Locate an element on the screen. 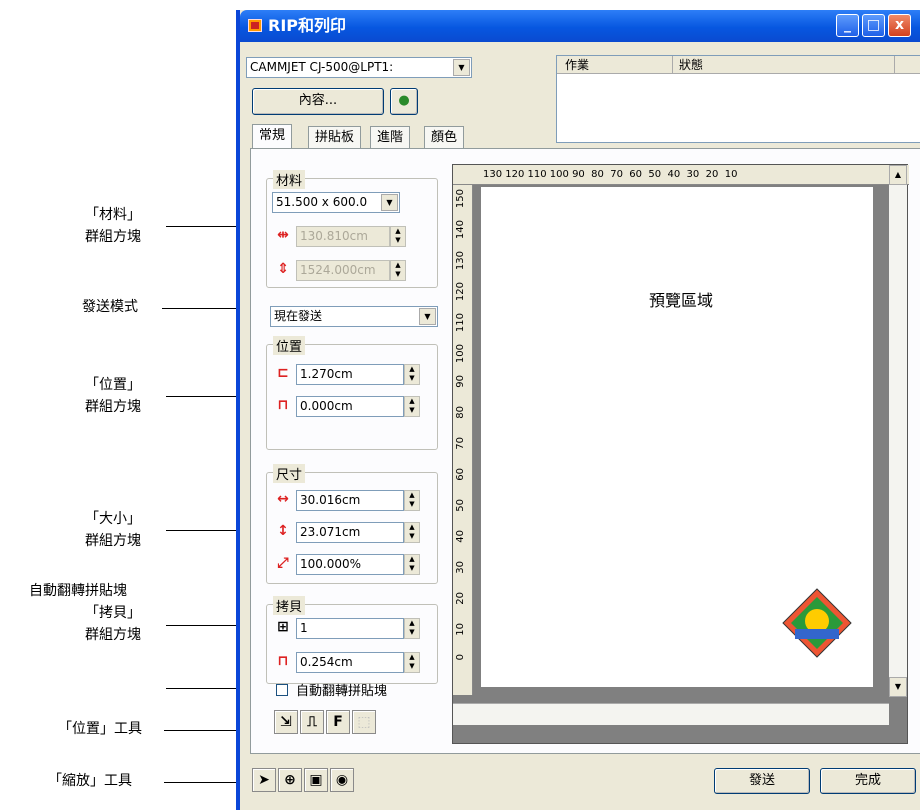  color-globe-button: ● is located at coordinates (404, 101).